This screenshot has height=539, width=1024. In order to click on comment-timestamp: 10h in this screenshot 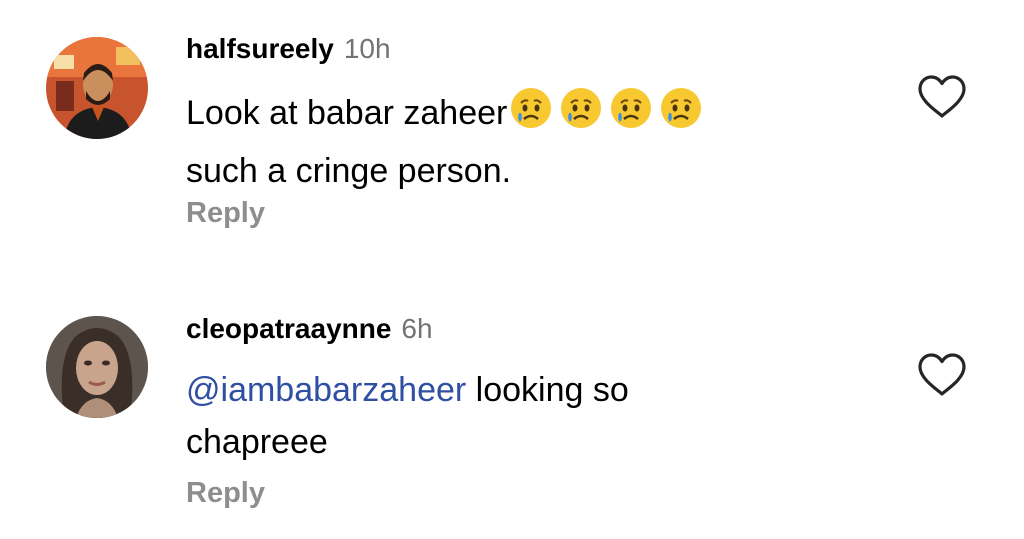, I will do `click(367, 48)`.